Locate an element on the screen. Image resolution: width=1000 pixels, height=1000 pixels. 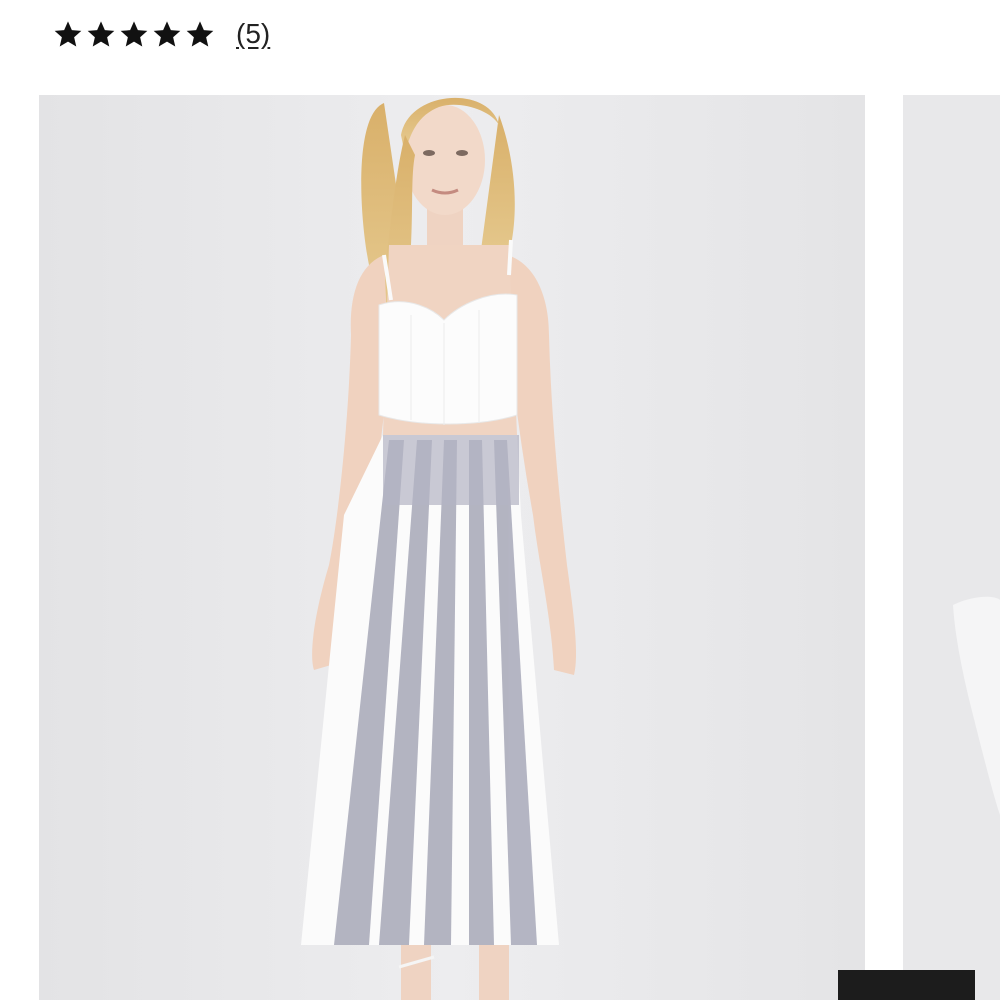
product-next-image is located at coordinates (951, 547).